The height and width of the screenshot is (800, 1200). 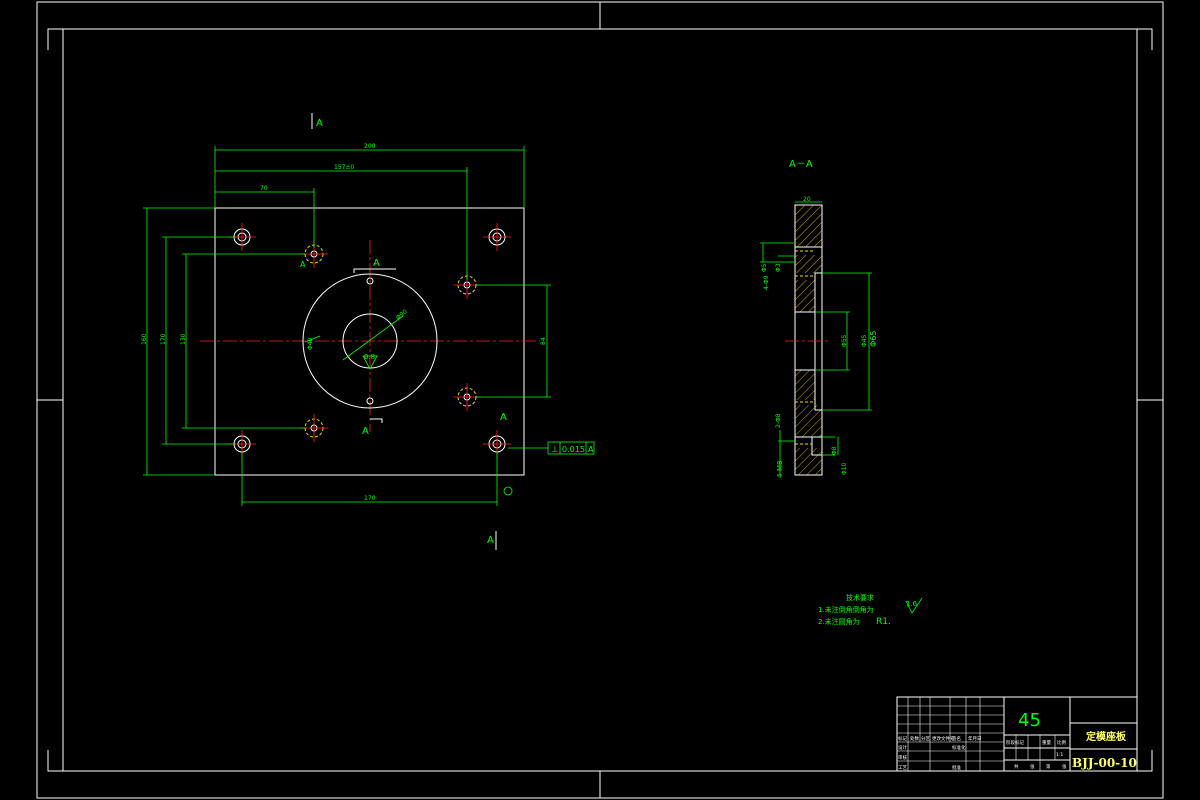 What do you see at coordinates (1015, 742) in the screenshot?
I see `tb-stage-label-0: 阶段标记` at bounding box center [1015, 742].